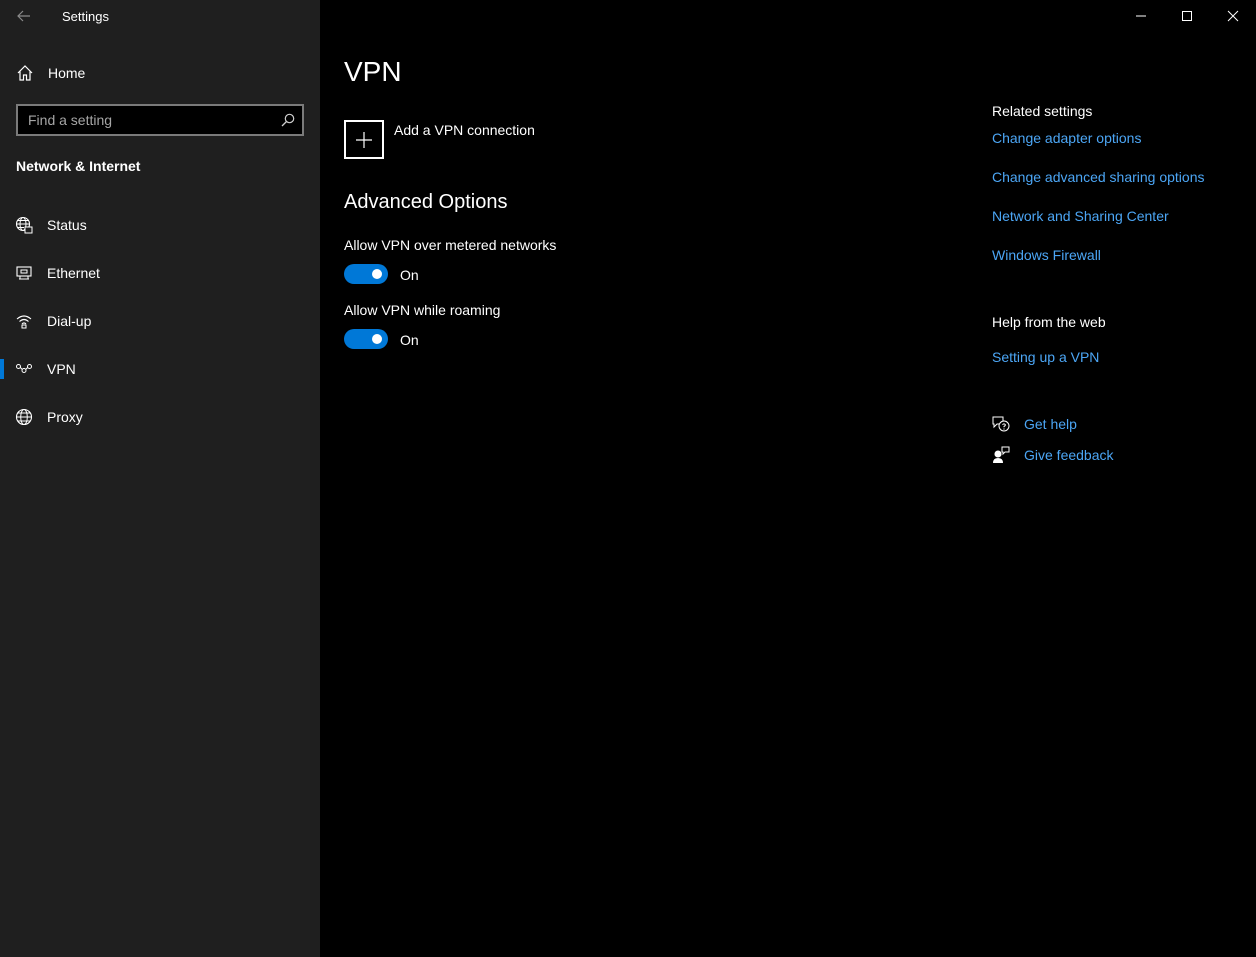 This screenshot has height=957, width=1256. Describe the element at coordinates (24, 368) in the screenshot. I see `vpn-icon` at that location.